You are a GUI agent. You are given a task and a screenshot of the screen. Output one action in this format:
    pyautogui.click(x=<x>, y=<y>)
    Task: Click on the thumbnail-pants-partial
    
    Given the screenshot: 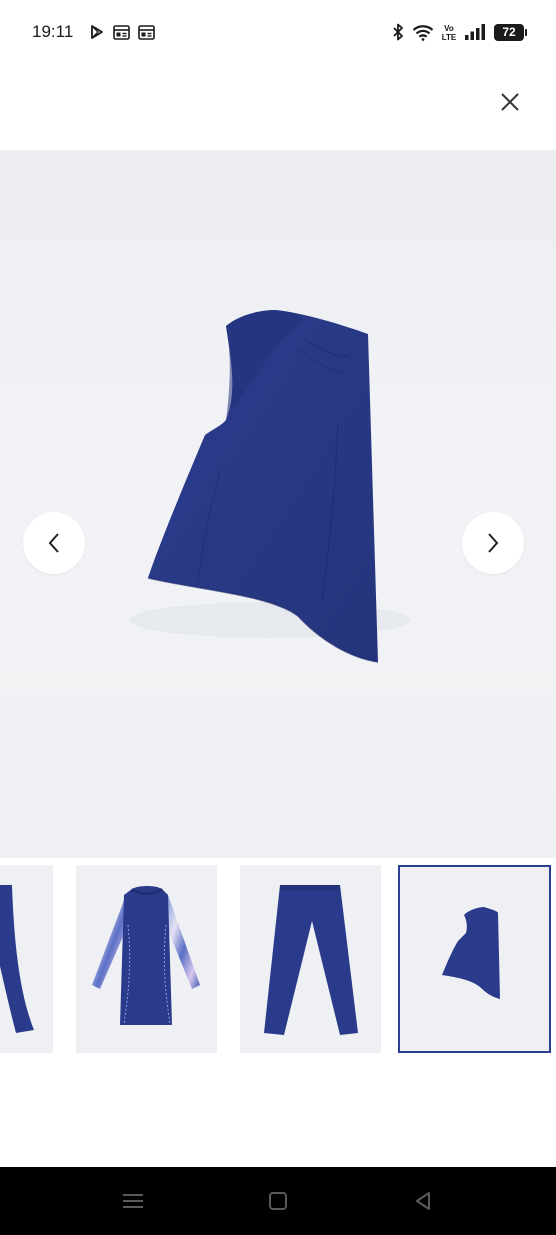 What is the action you would take?
    pyautogui.click(x=26, y=959)
    